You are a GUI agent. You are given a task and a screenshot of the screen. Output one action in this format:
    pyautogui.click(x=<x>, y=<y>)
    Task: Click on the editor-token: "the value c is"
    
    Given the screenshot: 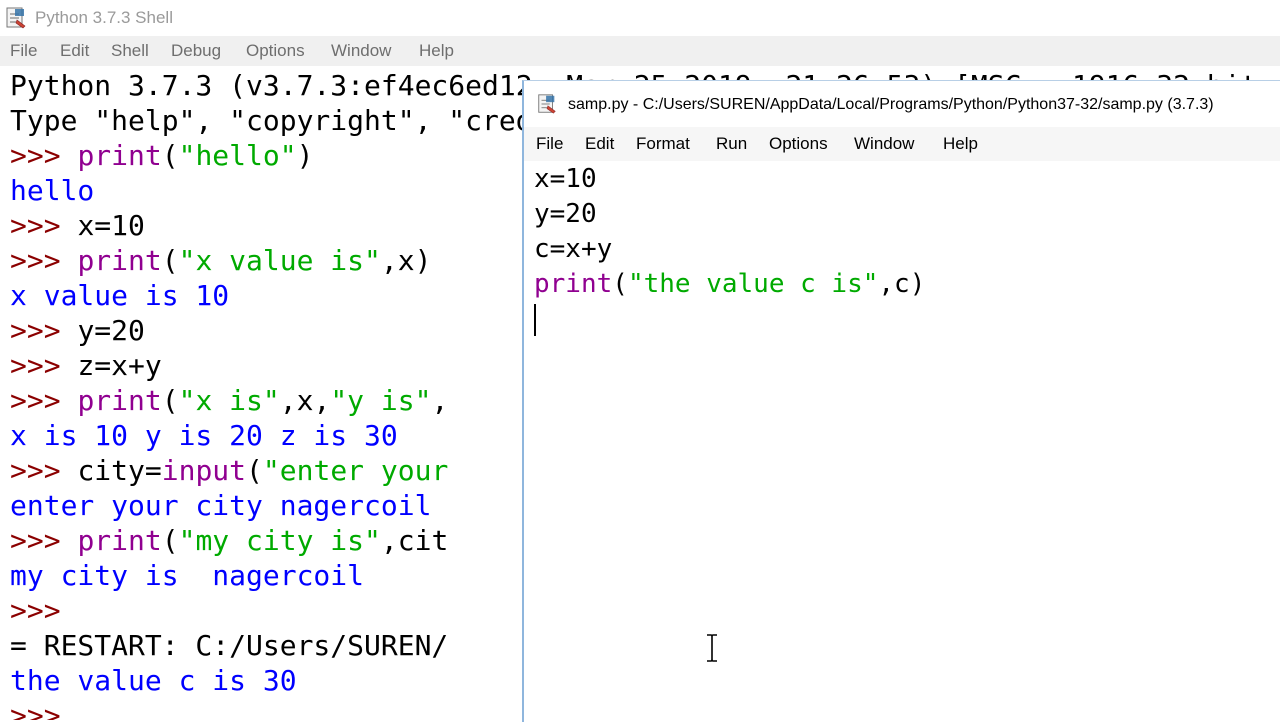 What is the action you would take?
    pyautogui.click(x=753, y=284)
    